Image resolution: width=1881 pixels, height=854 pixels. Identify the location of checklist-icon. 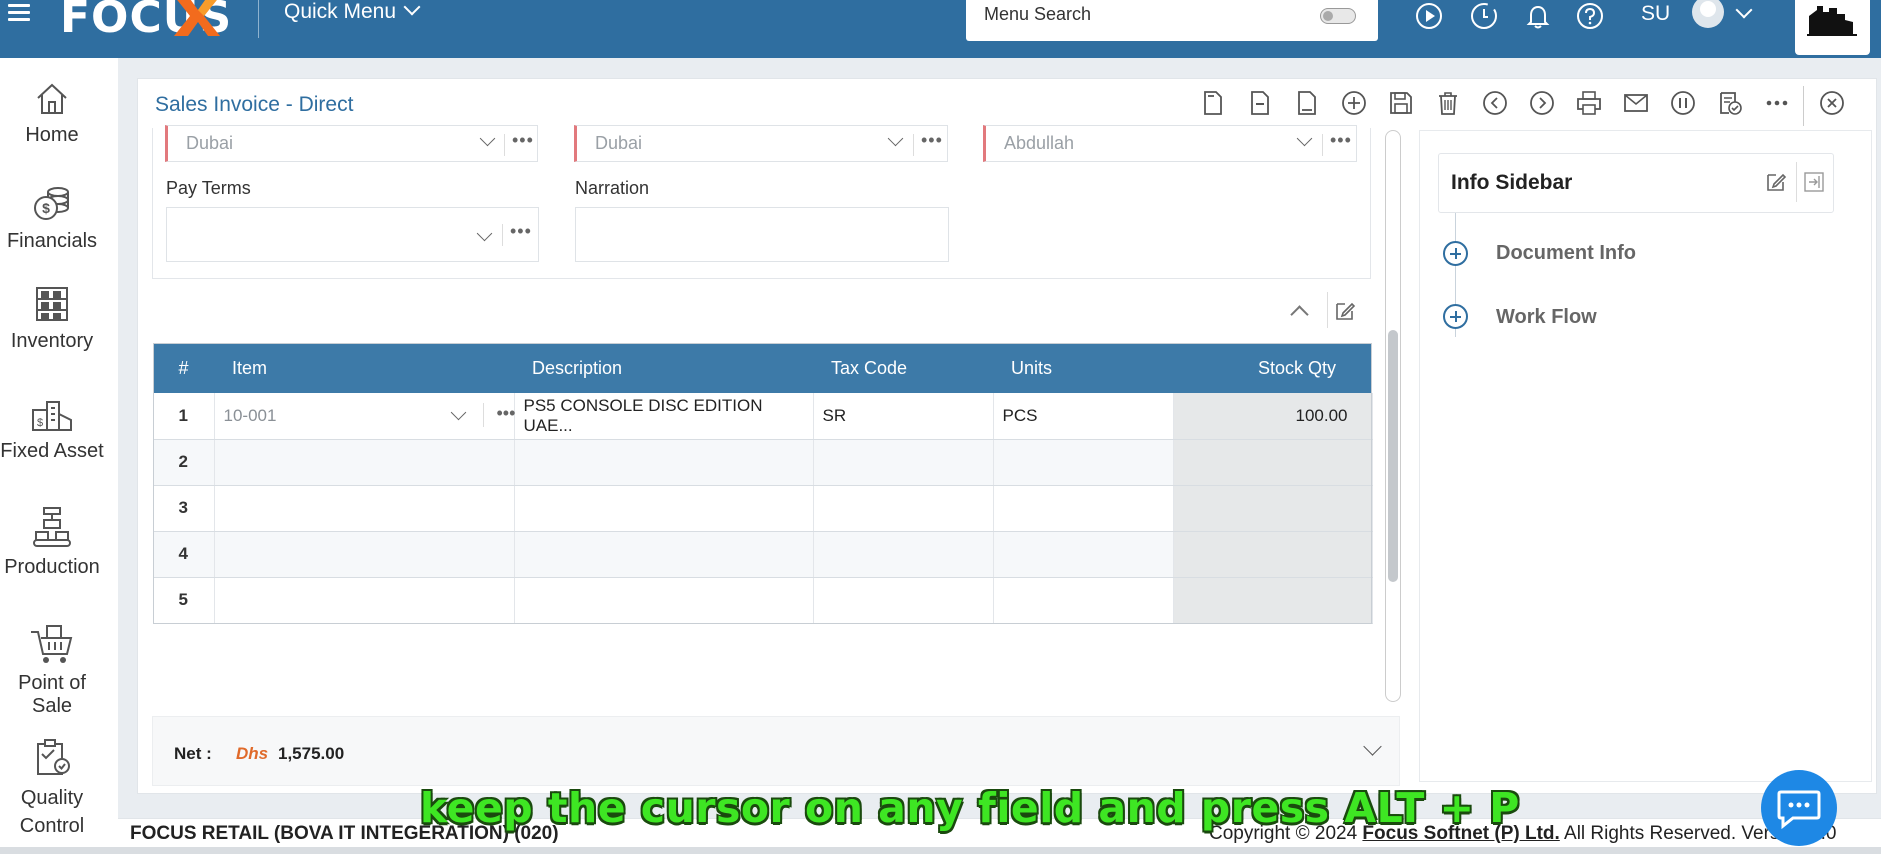
(1730, 103).